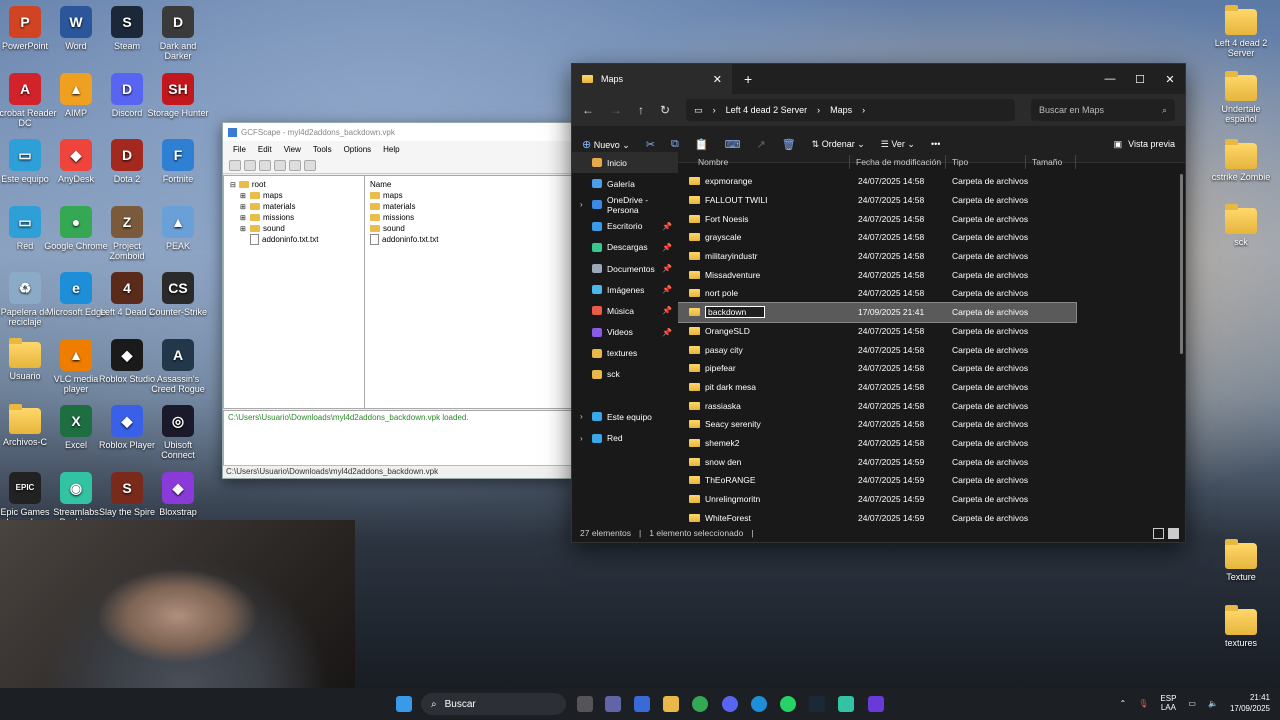 The image size is (1280, 720). What do you see at coordinates (671, 704) in the screenshot?
I see `file-explorer-icon` at bounding box center [671, 704].